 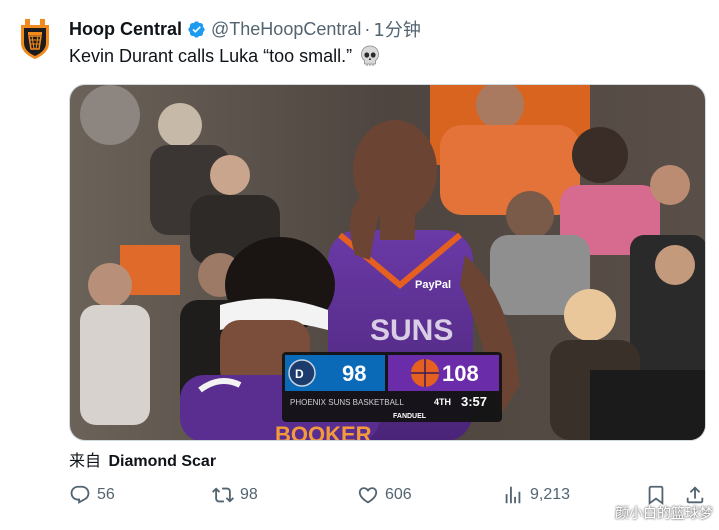 I want to click on tweet-actions: 56 98 606 9,213, so click(x=359, y=495).